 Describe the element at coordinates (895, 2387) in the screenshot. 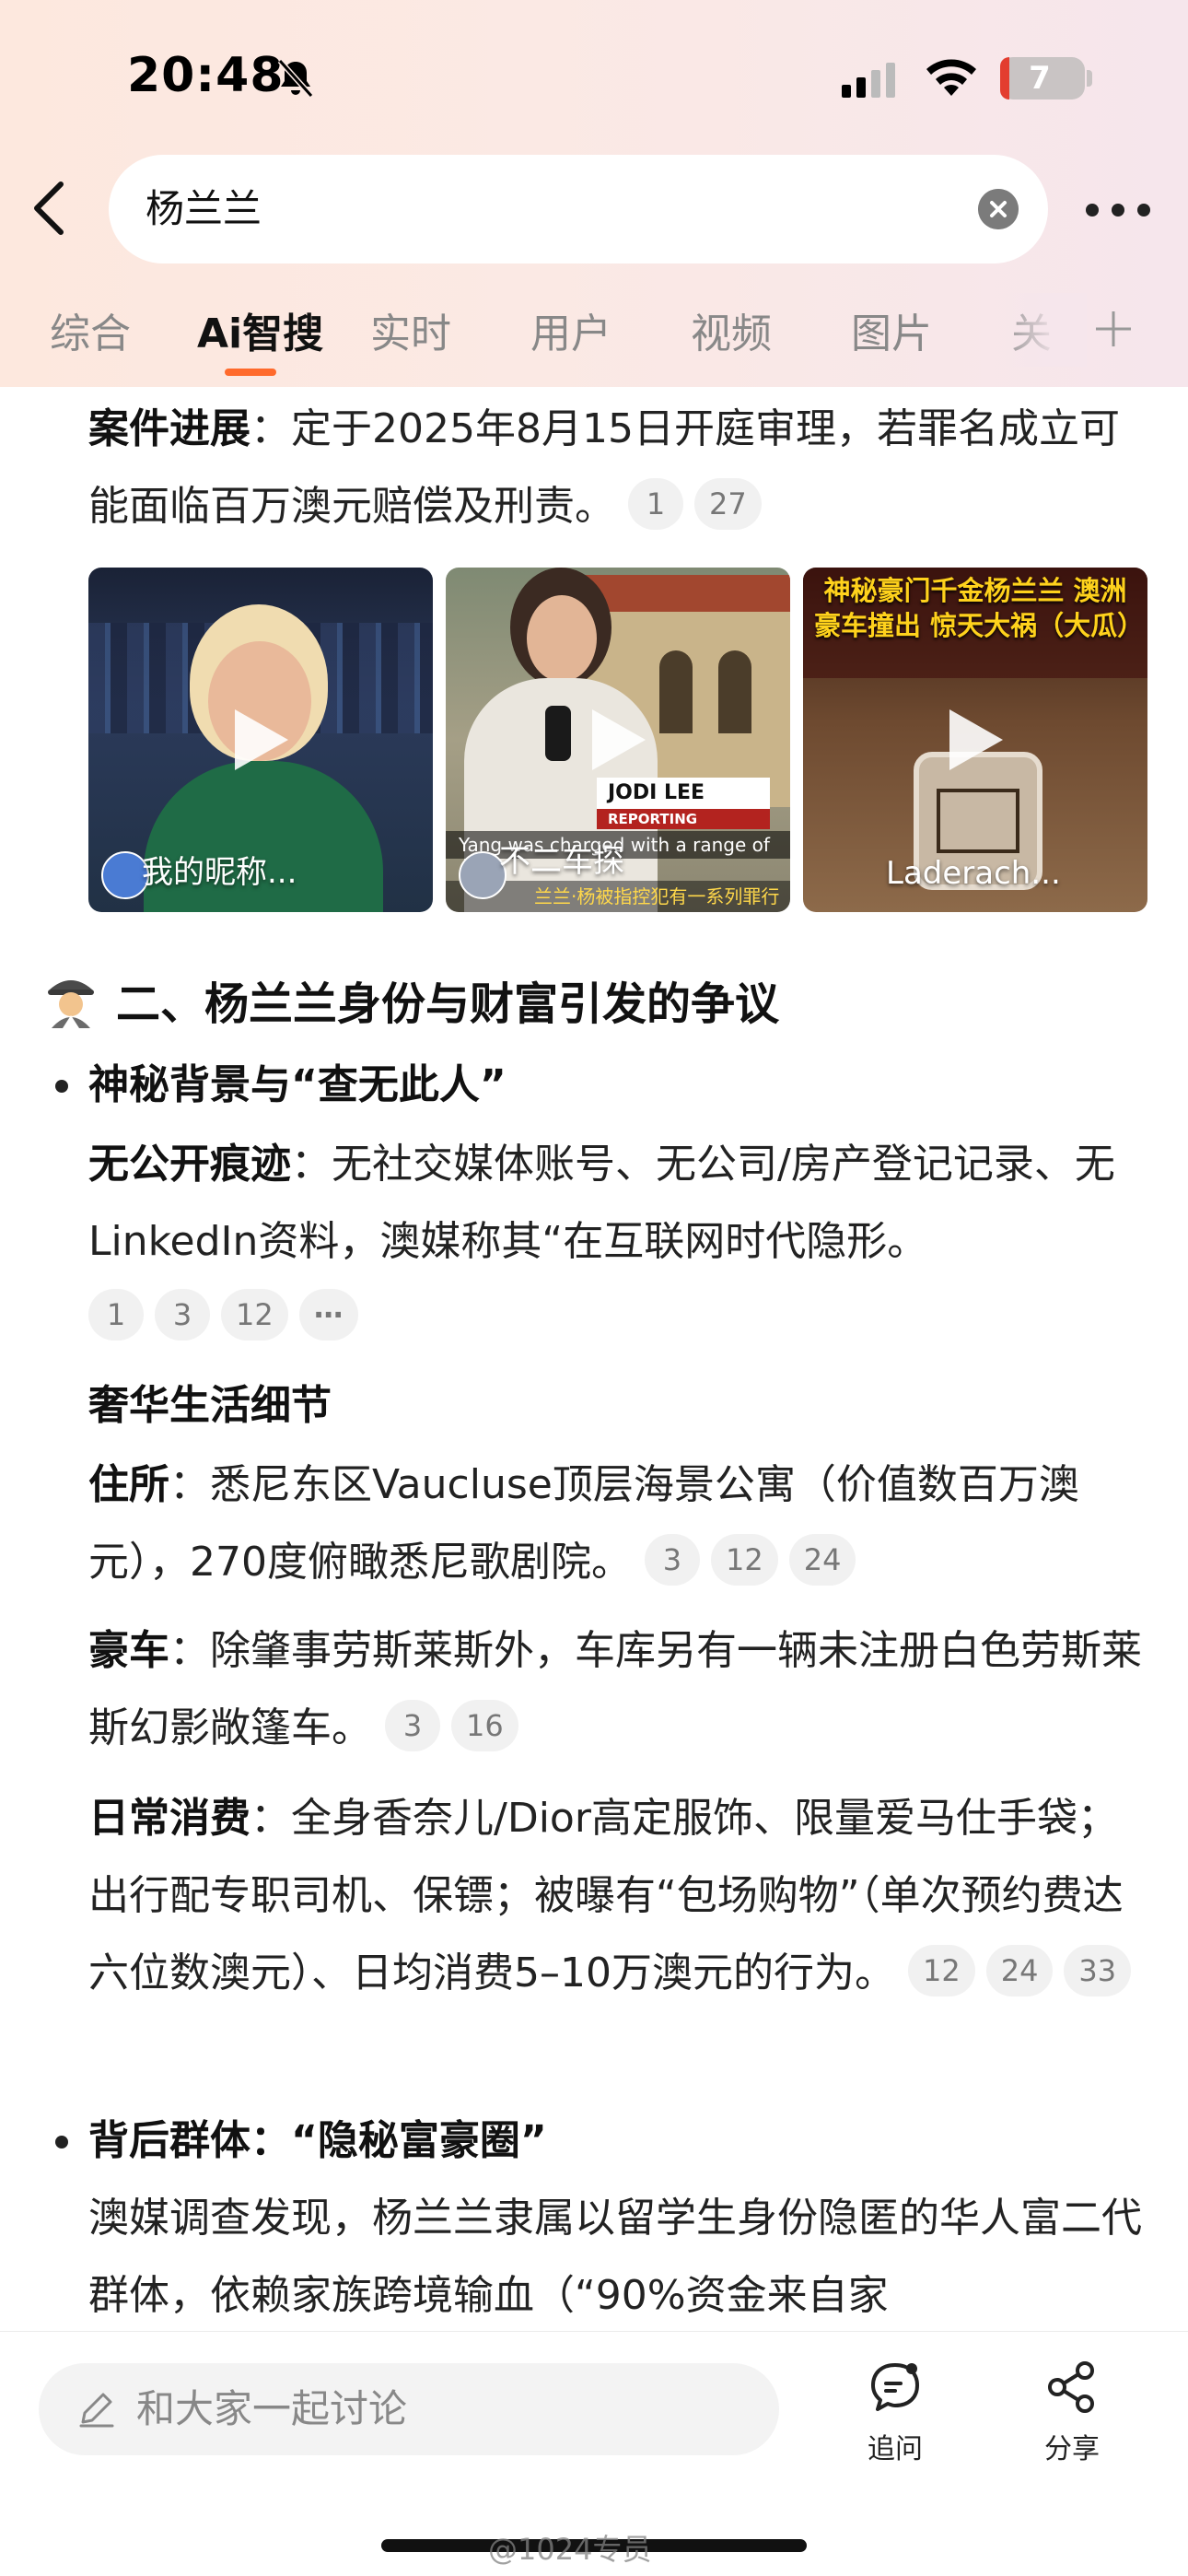

I see `chat-question-icon` at that location.